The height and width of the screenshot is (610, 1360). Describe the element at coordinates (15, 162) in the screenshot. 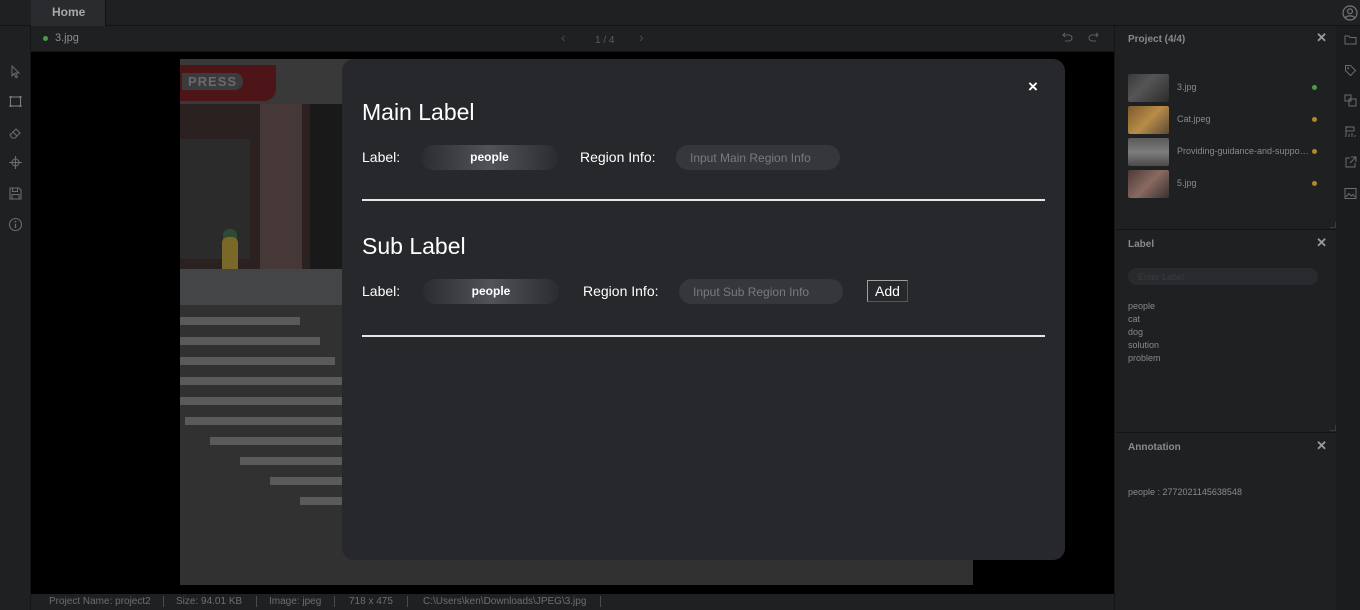

I see `crosshair-icon` at that location.